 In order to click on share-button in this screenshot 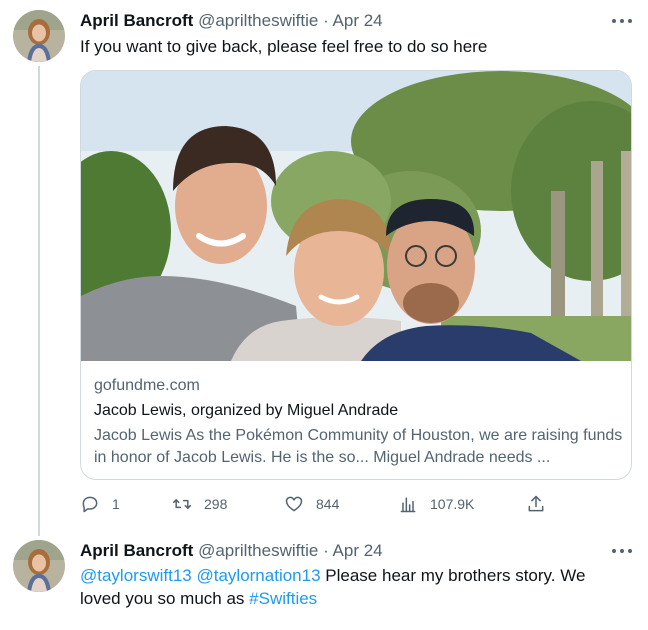, I will do `click(536, 504)`.